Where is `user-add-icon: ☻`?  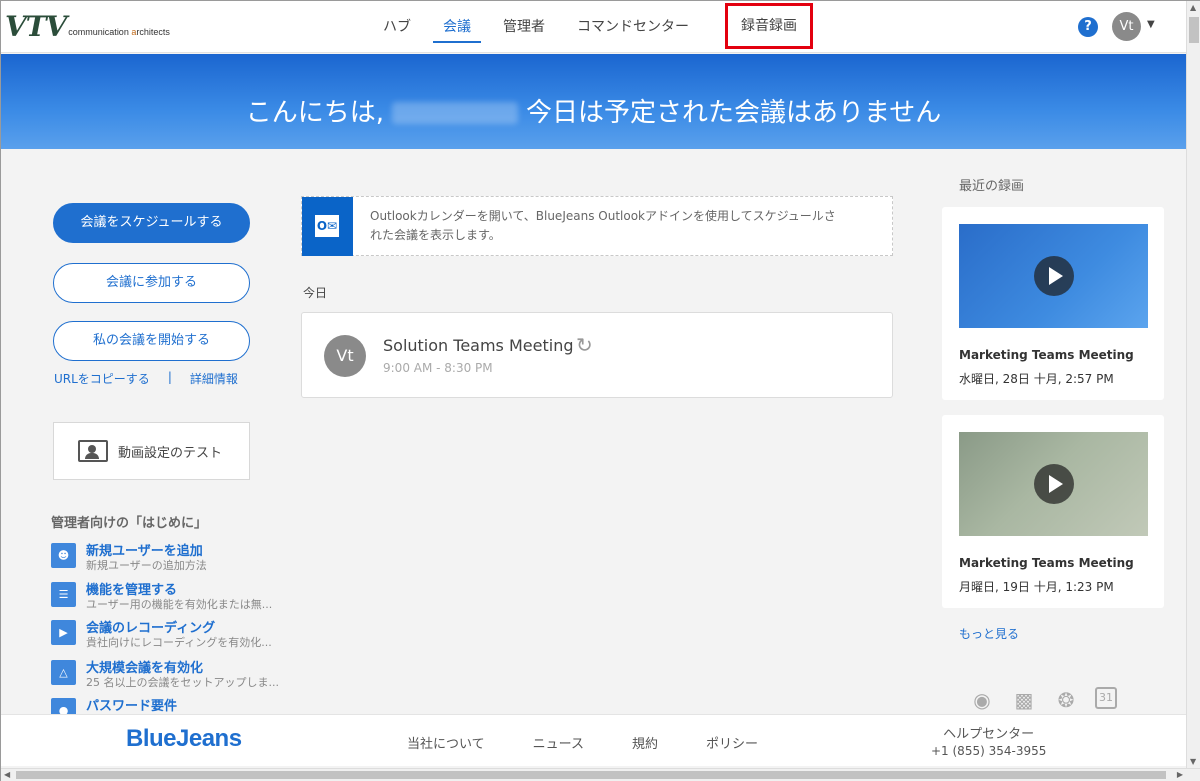 user-add-icon: ☻ is located at coordinates (63, 555).